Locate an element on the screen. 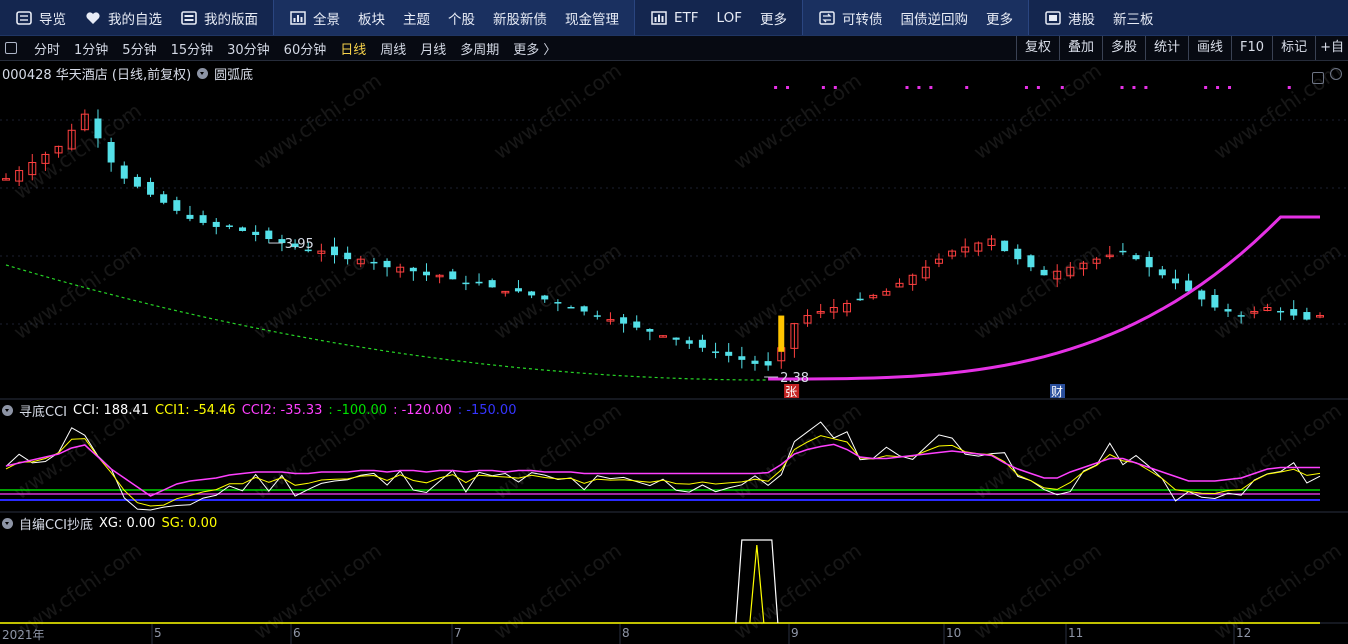 Image resolution: width=1348 pixels, height=644 pixels. descending-arc-line is located at coordinates (387, 322).